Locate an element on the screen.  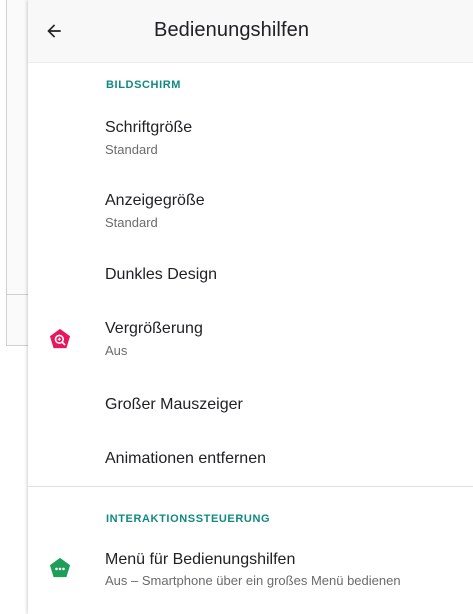
magnification-item: Vergrößerung Aus is located at coordinates (250, 336).